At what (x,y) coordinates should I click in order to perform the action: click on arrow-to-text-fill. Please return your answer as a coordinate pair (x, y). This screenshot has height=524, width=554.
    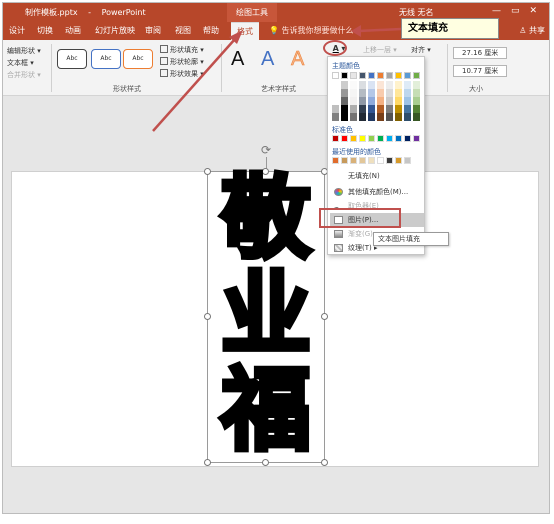
    Looking at the image, I should click on (380, 30).